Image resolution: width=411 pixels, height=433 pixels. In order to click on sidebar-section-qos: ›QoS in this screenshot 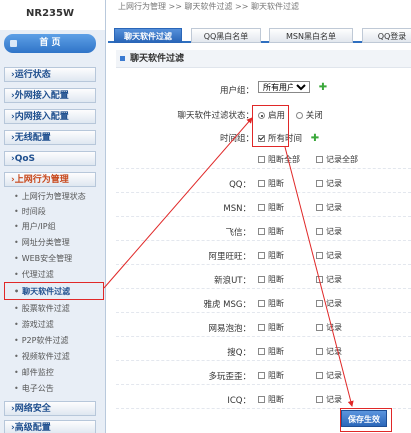, I will do `click(50, 158)`.